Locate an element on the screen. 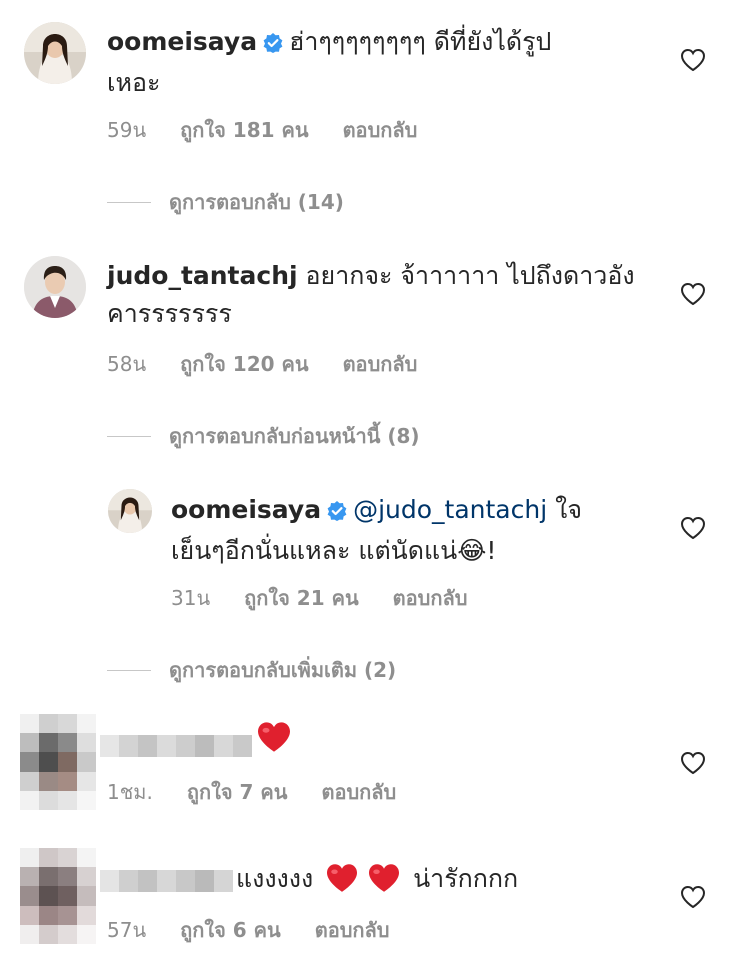  likes-count: ถูกใจ 21 คน is located at coordinates (301, 598).